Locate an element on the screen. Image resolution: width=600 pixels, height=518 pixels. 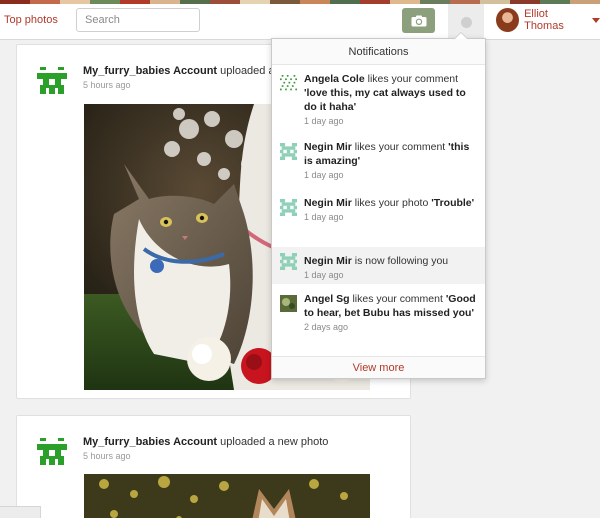
caret-down-icon is located at coordinates (596, 20).